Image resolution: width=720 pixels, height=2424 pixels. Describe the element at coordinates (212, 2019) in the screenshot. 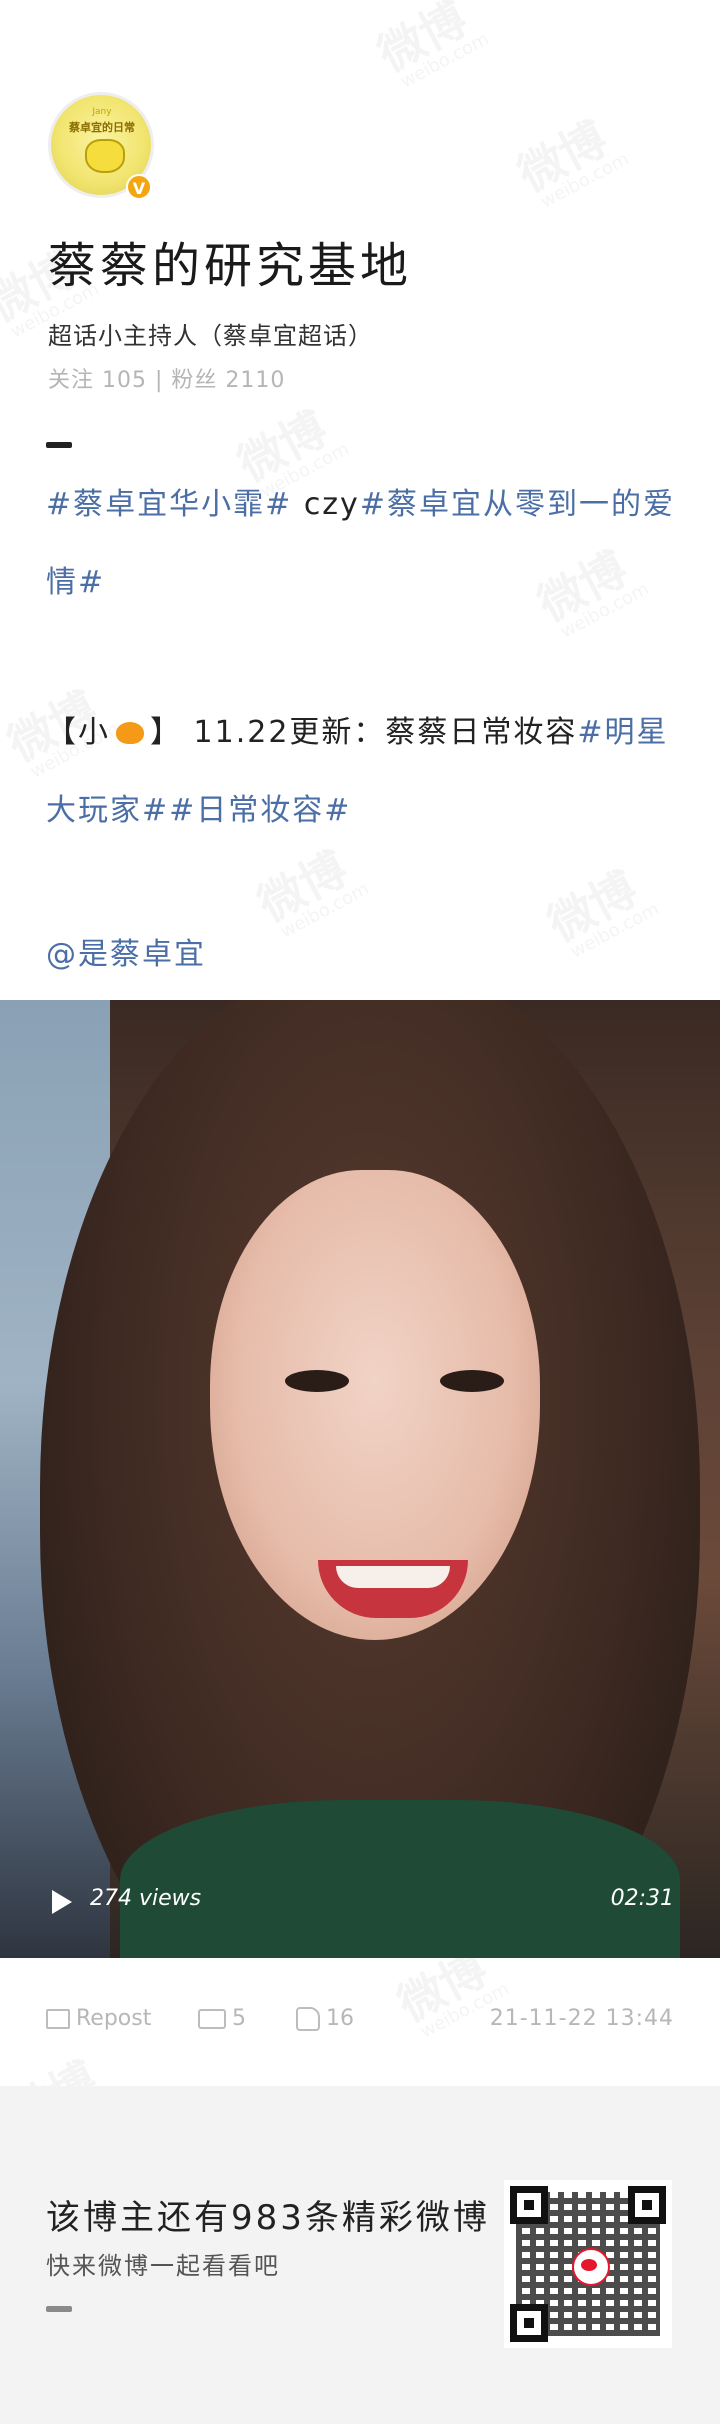

I see `comment-icon` at that location.